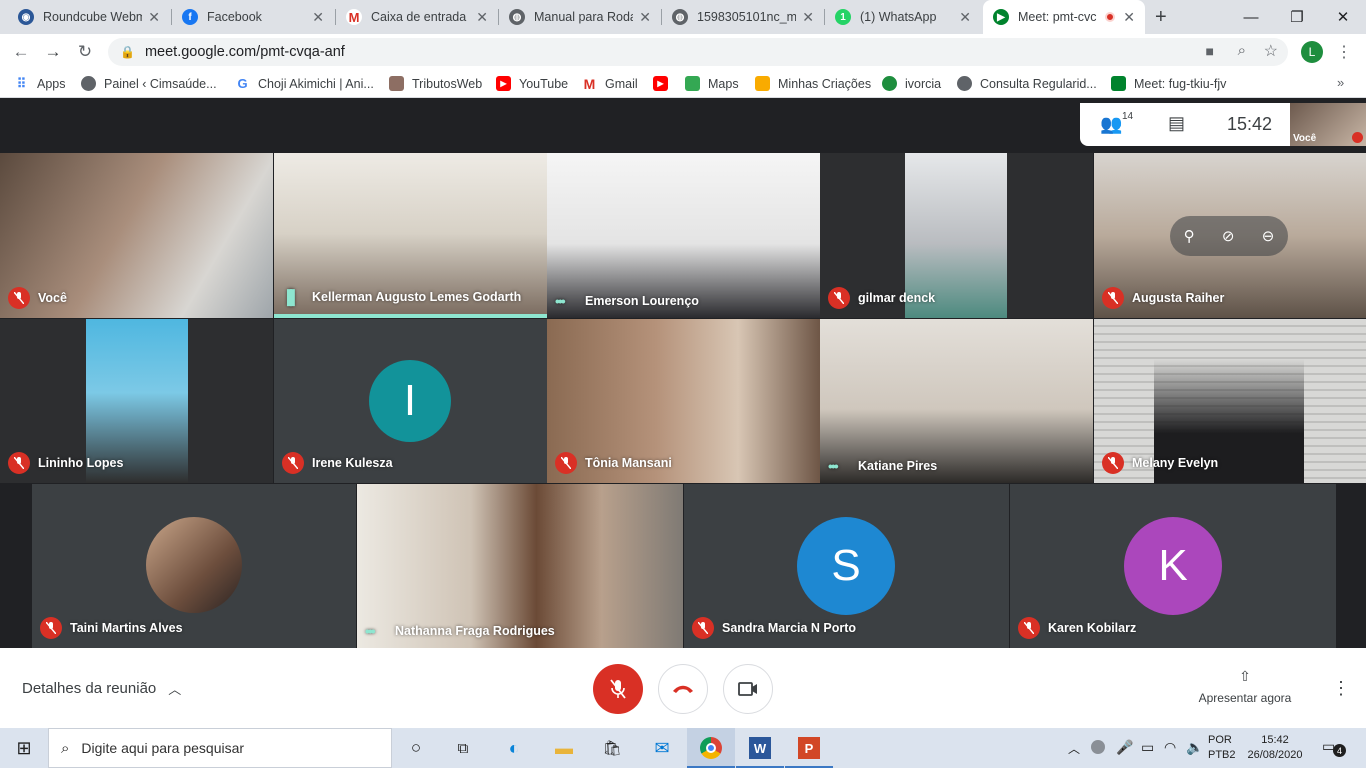  I want to click on close-window-icon: ✕, so click(1343, 17).